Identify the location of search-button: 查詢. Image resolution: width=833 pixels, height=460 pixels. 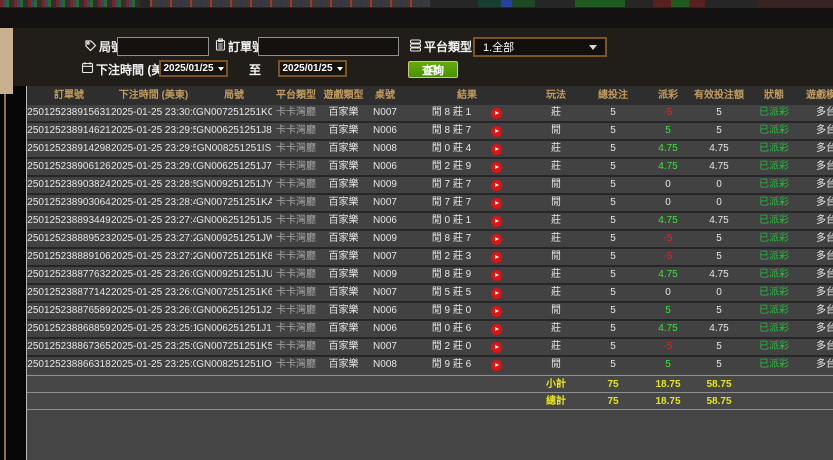
(433, 69).